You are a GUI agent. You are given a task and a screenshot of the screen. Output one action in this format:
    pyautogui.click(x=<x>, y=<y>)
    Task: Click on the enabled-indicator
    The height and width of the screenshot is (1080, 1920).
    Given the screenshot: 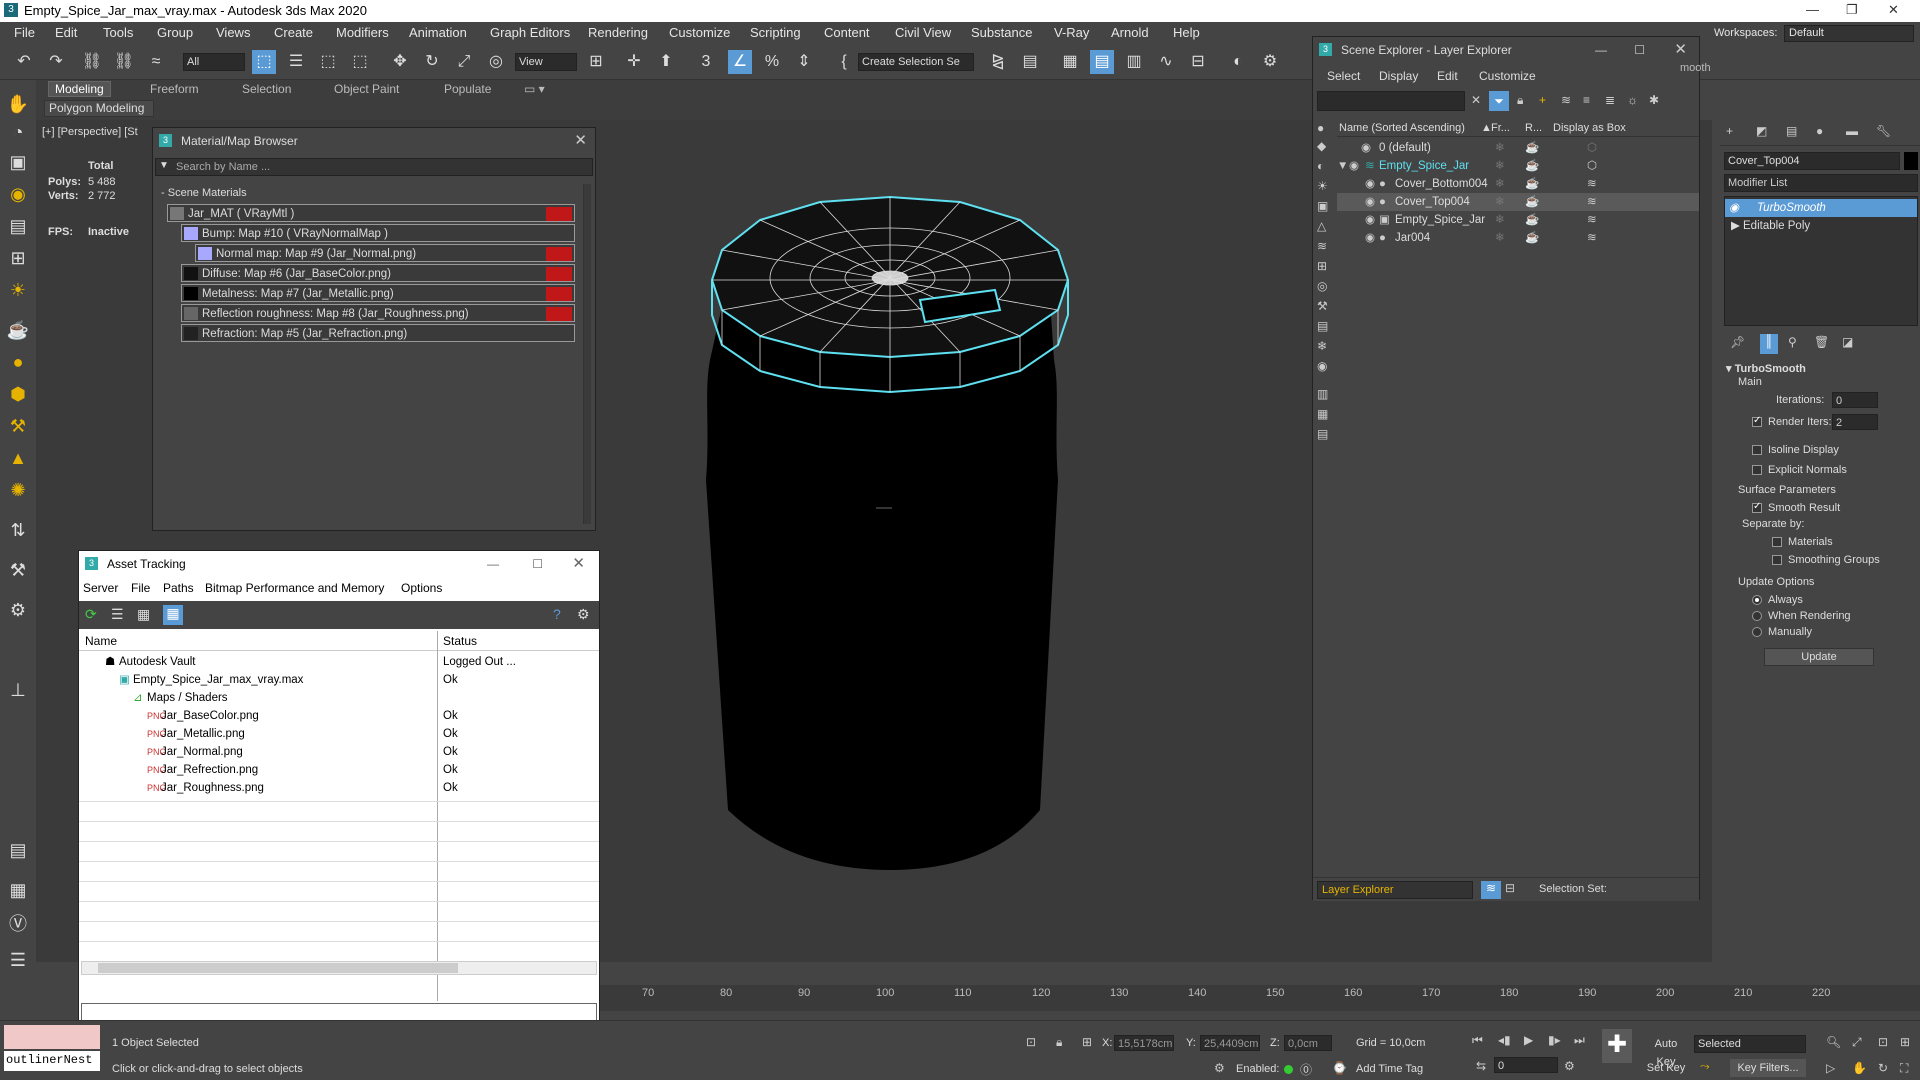 What is the action you would take?
    pyautogui.click(x=1288, y=1069)
    